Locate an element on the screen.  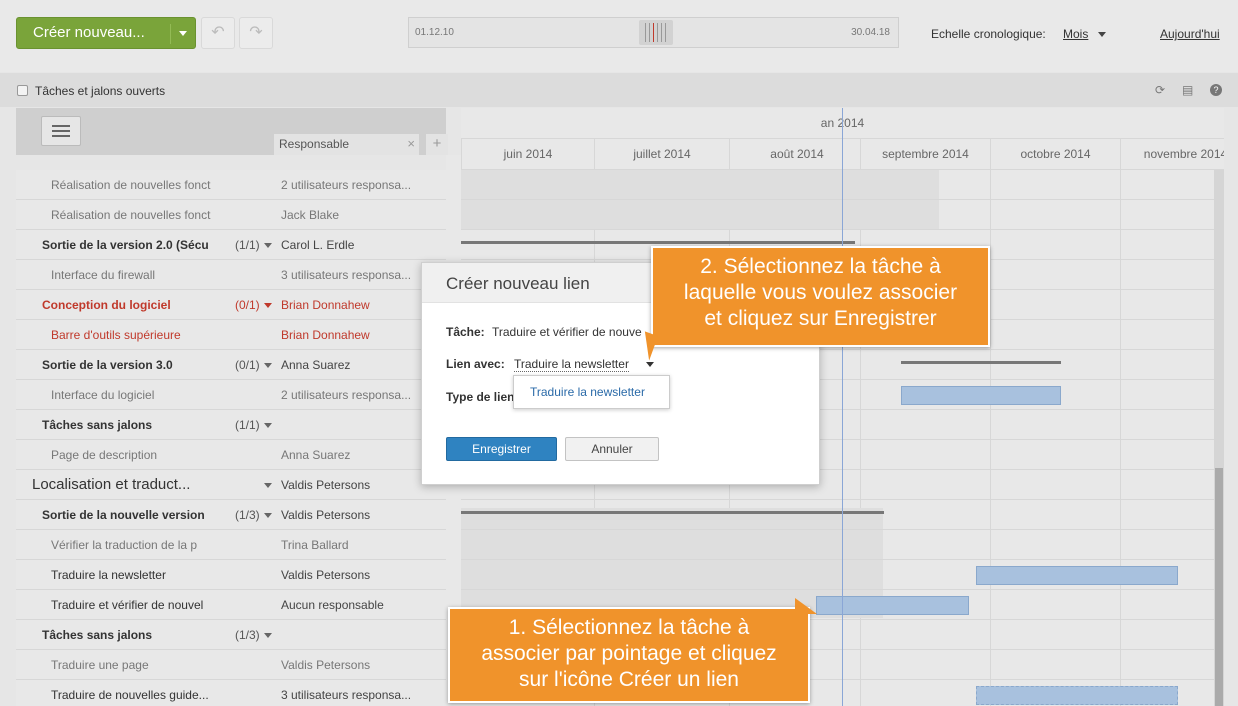
task-name: Barre d'outils supérieure is located at coordinates (116, 335).